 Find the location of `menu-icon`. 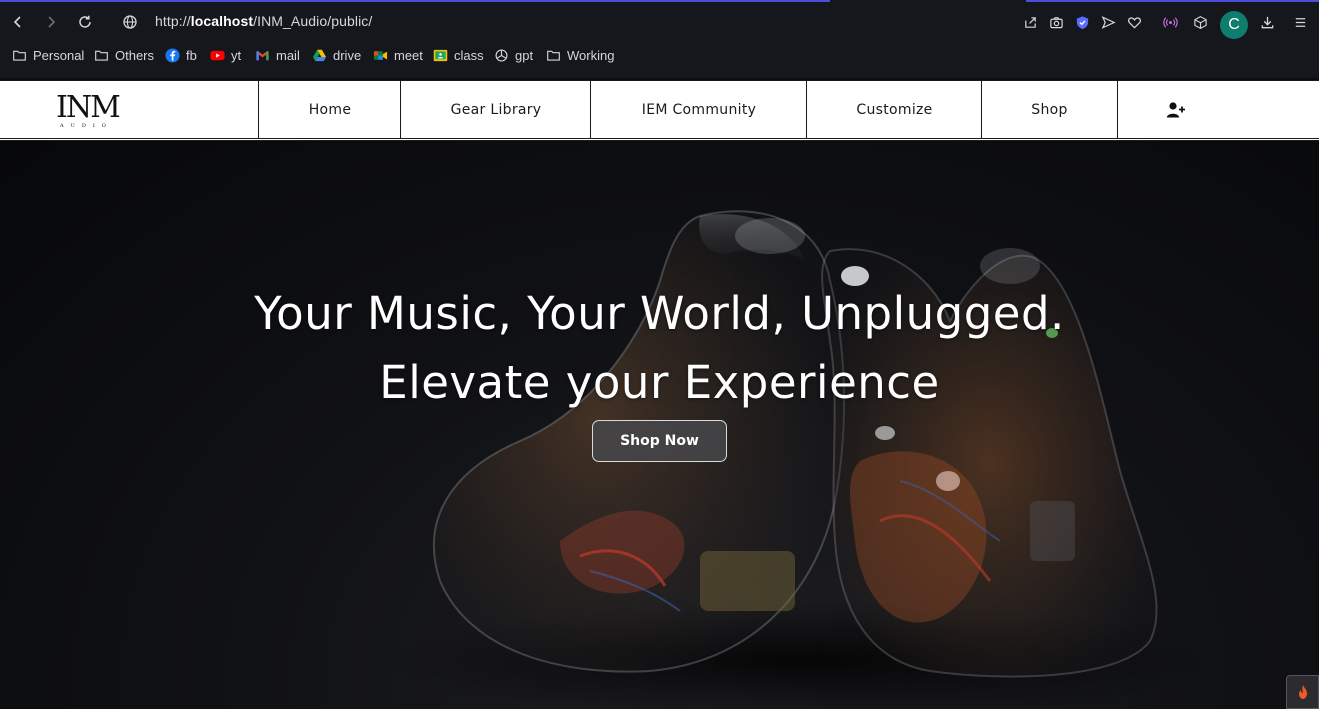

menu-icon is located at coordinates (1300, 22).